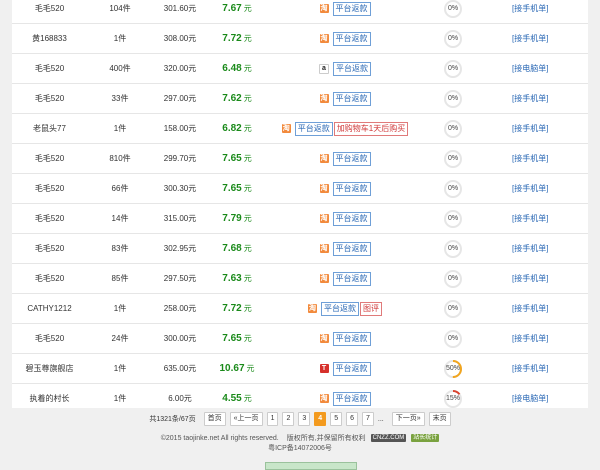  Describe the element at coordinates (120, 188) in the screenshot. I see `item-quantity: 66件` at that location.